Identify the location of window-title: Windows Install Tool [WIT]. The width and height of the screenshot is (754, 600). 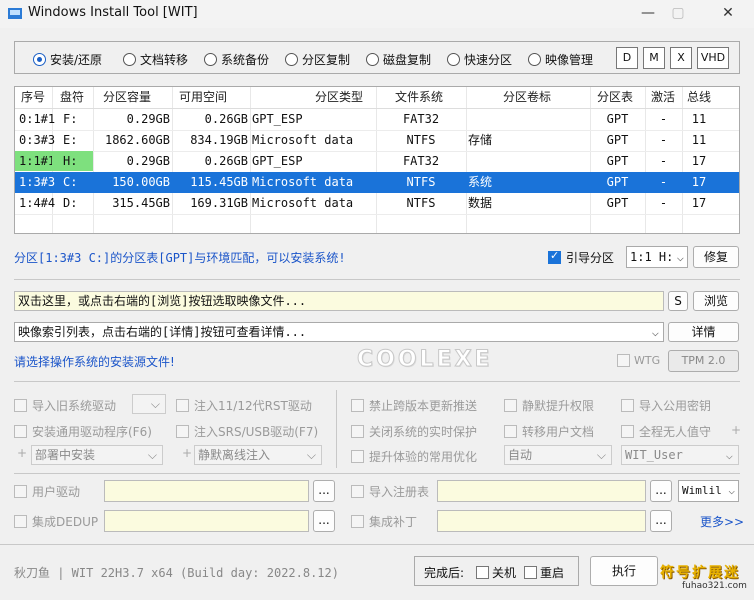
(113, 12).